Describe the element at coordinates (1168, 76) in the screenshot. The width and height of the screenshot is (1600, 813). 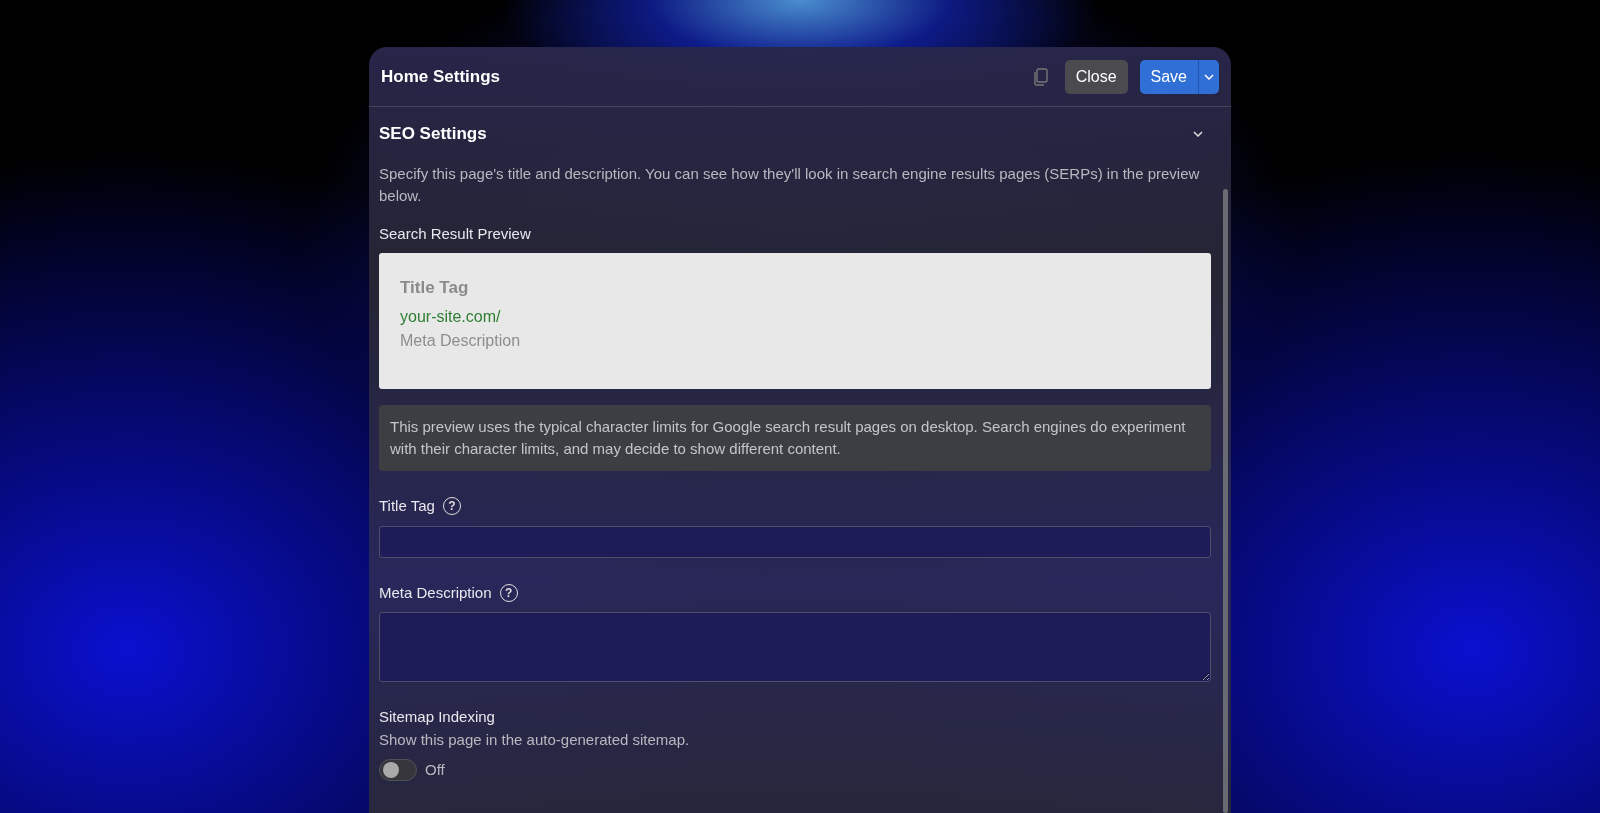
I see `save-button: Save` at that location.